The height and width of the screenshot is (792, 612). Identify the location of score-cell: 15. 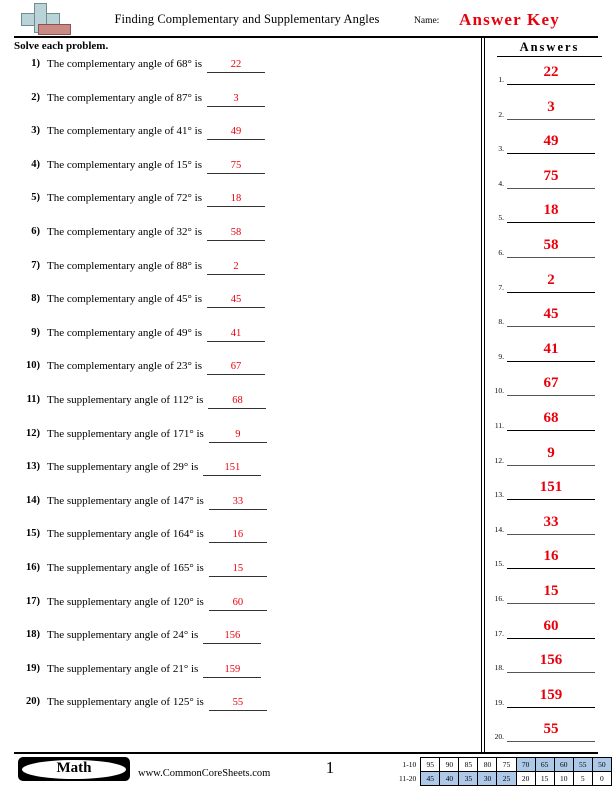
(544, 778).